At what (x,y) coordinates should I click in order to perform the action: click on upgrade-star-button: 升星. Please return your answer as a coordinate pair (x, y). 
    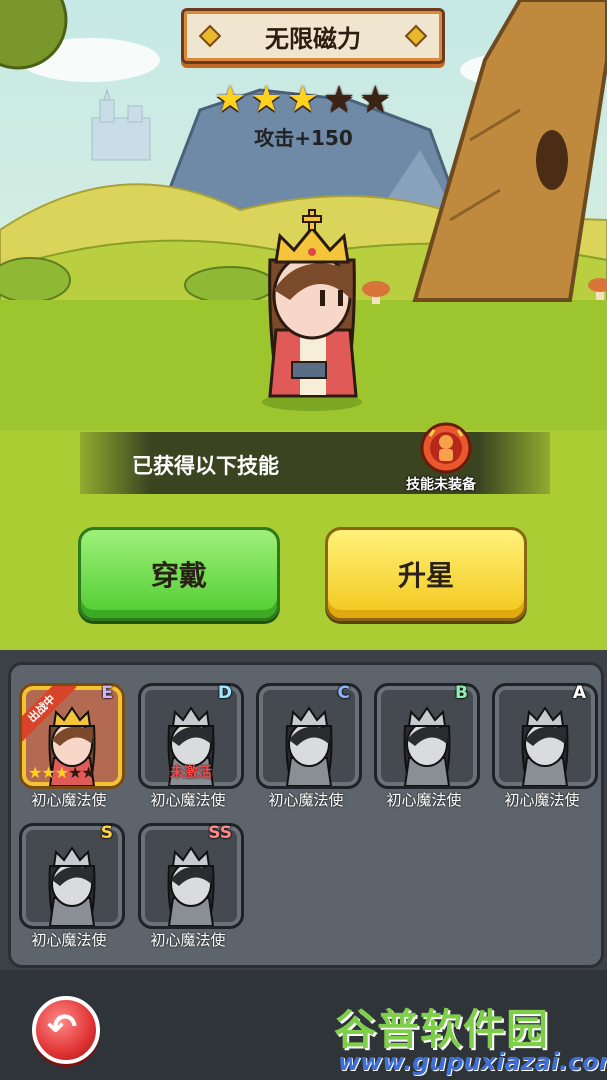
    Looking at the image, I should click on (426, 574).